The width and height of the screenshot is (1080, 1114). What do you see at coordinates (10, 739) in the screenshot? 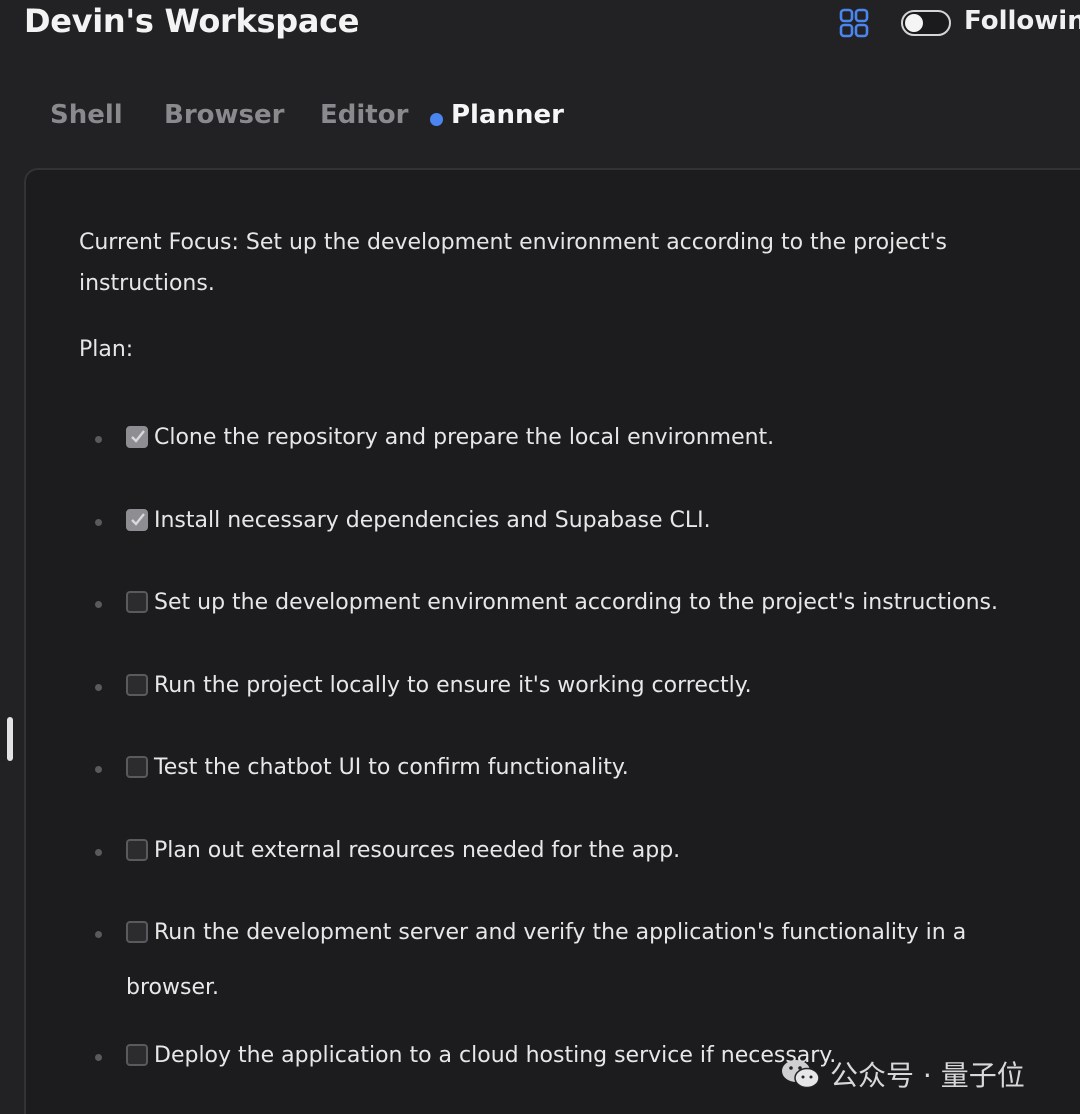
I see `resize-handle` at bounding box center [10, 739].